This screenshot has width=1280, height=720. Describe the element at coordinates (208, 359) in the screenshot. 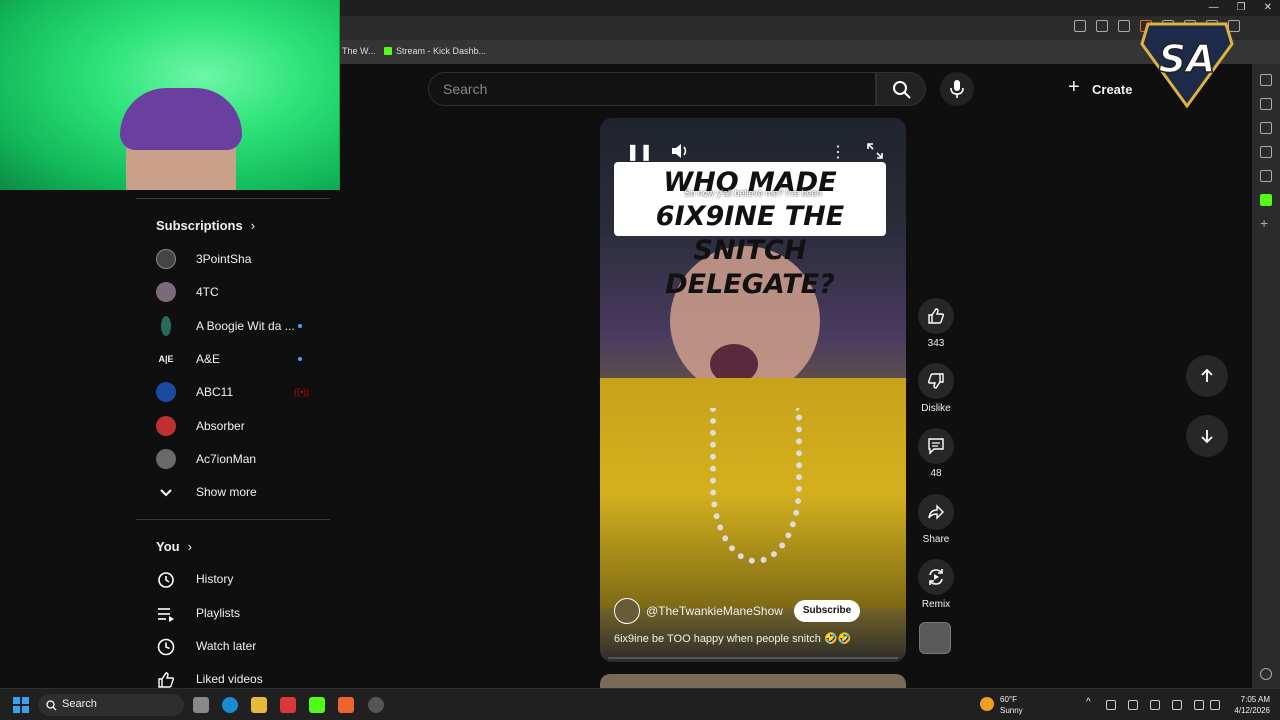

I see `channel-name: A&E` at that location.